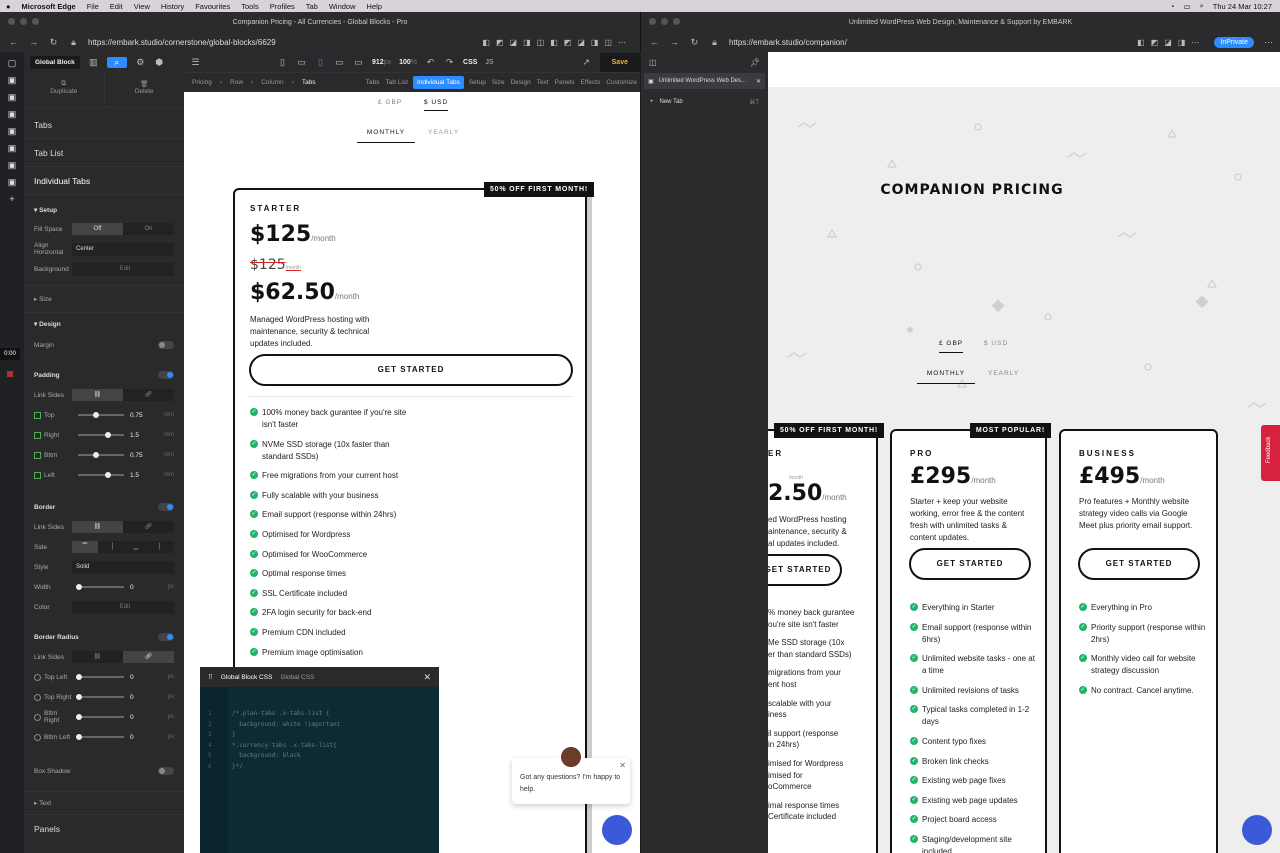 This screenshot has width=1280, height=853. I want to click on menu-history: History, so click(172, 6).